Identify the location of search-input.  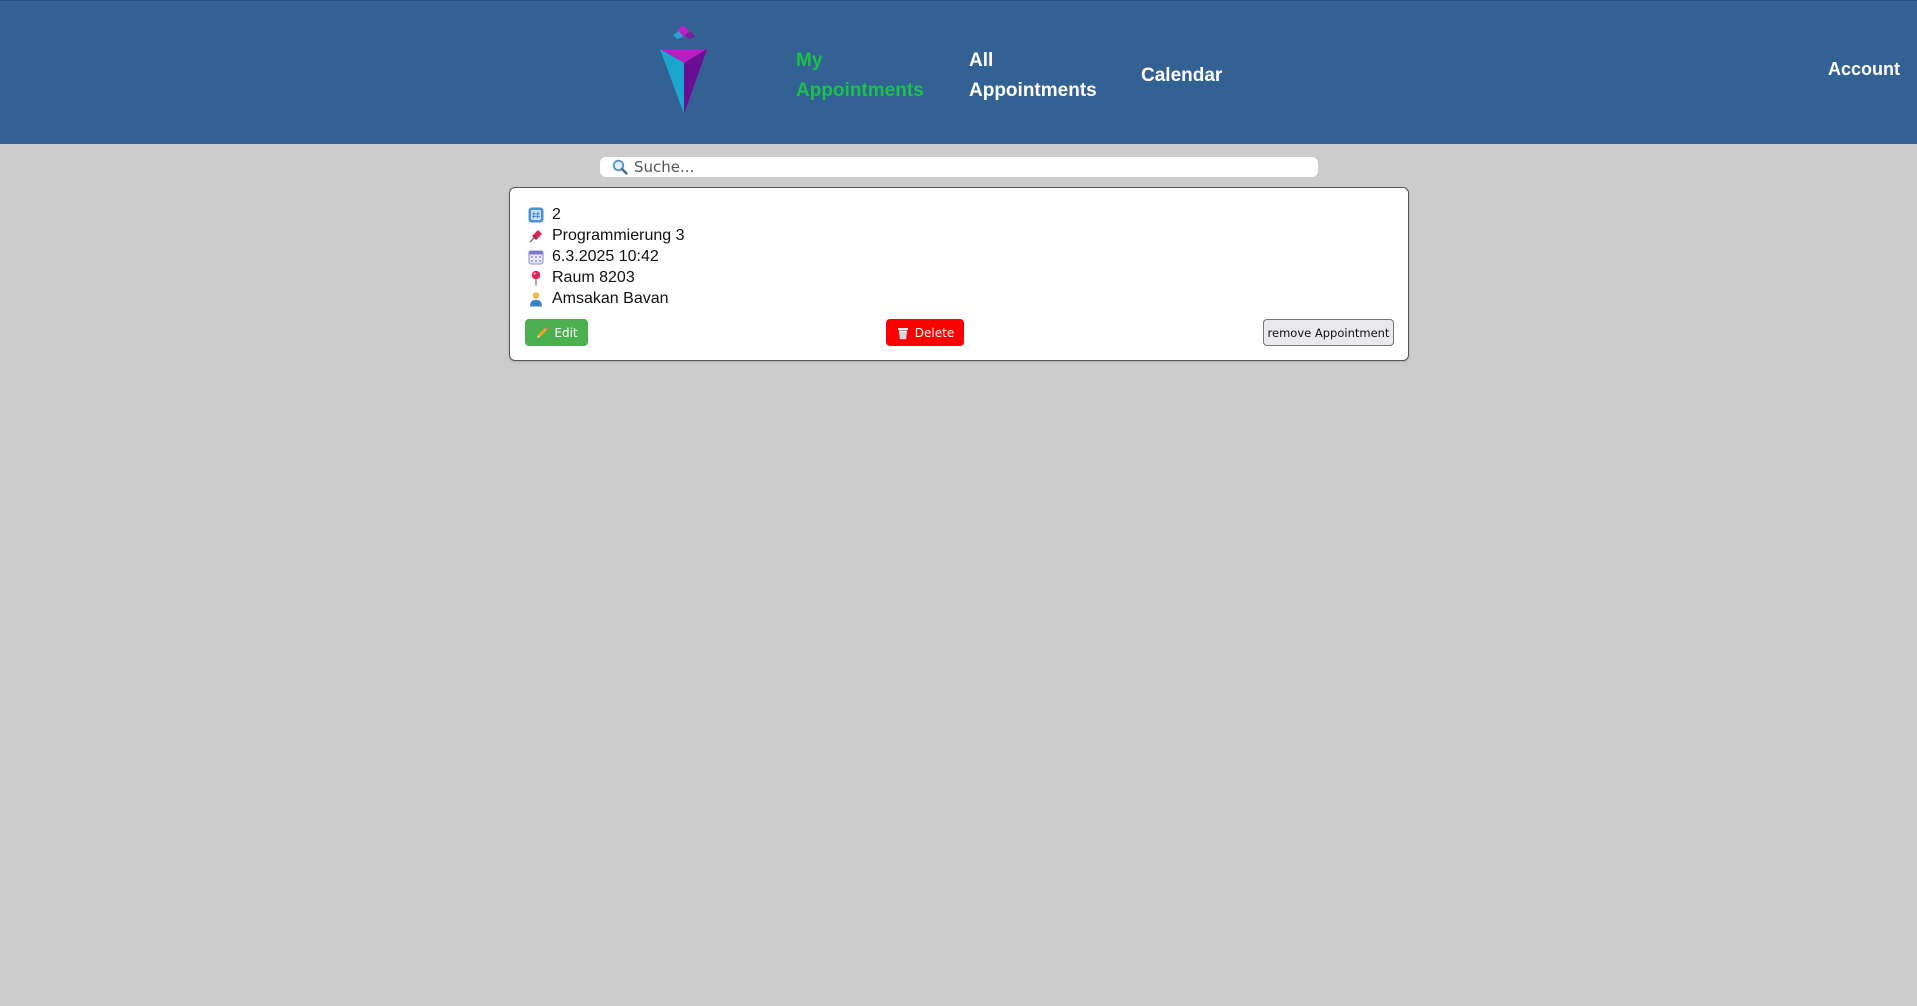
(969, 167).